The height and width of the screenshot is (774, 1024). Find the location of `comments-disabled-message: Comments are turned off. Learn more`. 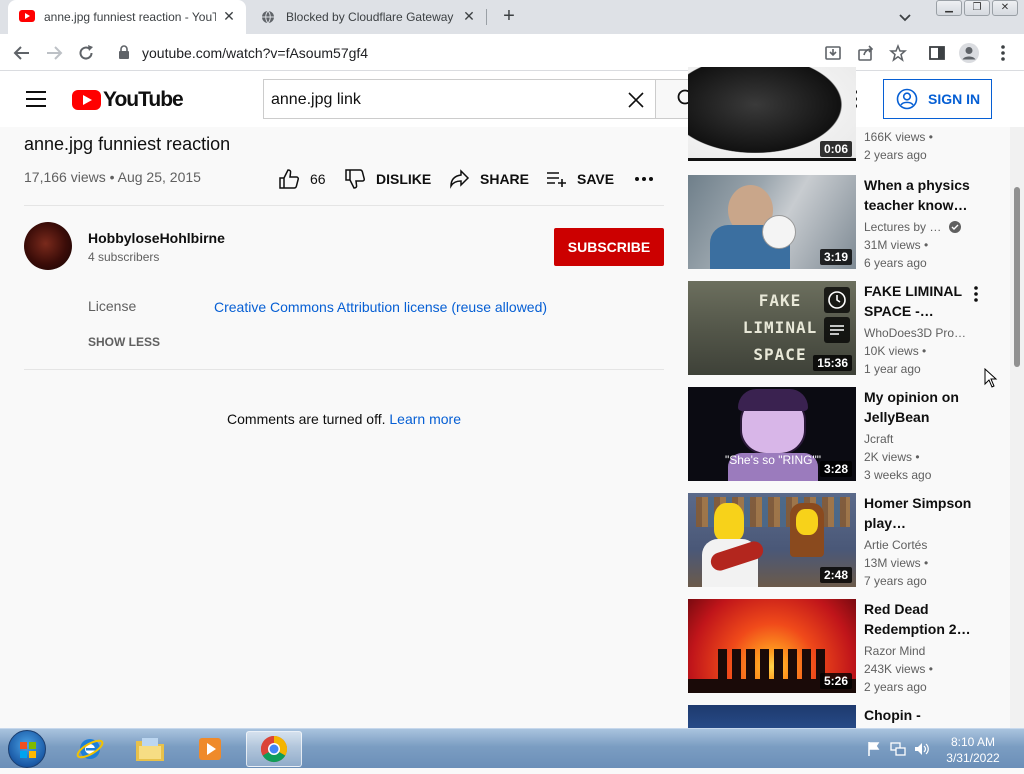

comments-disabled-message: Comments are turned off. Learn more is located at coordinates (344, 419).